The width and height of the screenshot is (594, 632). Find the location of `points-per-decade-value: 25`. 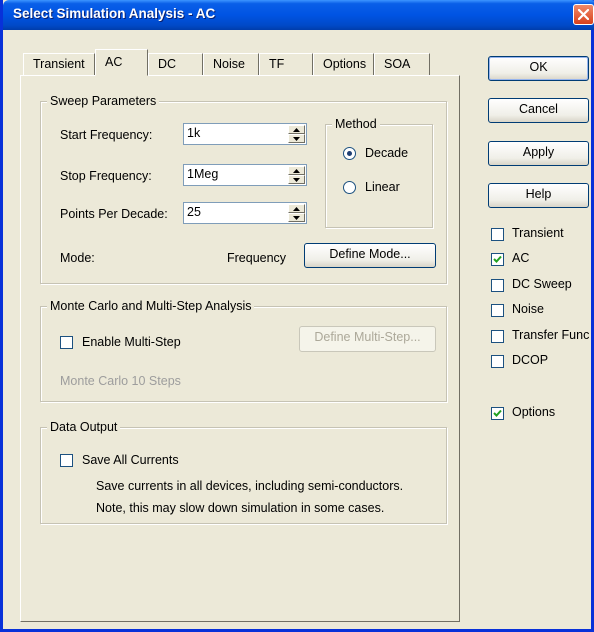

points-per-decade-value: 25 is located at coordinates (194, 212).